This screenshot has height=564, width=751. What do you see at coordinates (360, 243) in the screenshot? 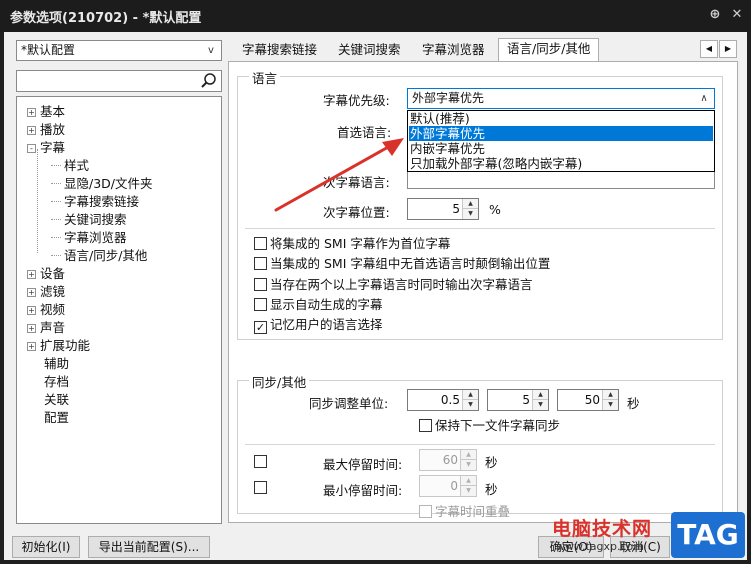
I see `checkbox-label: 将集成的 SMI 字幕作为首位字幕` at bounding box center [360, 243].